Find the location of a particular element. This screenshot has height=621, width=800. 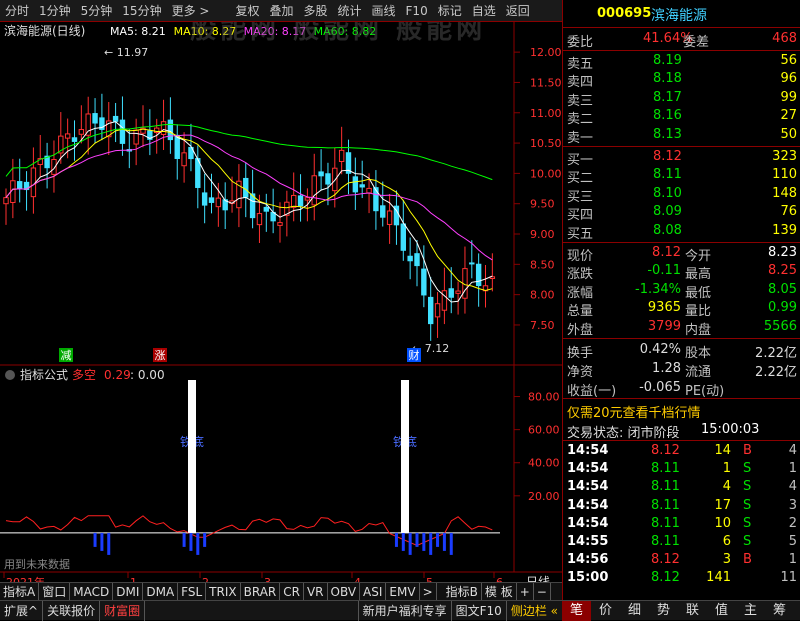

stat2-row: 净资 1.28 流通 2.22亿 is located at coordinates (681, 370).